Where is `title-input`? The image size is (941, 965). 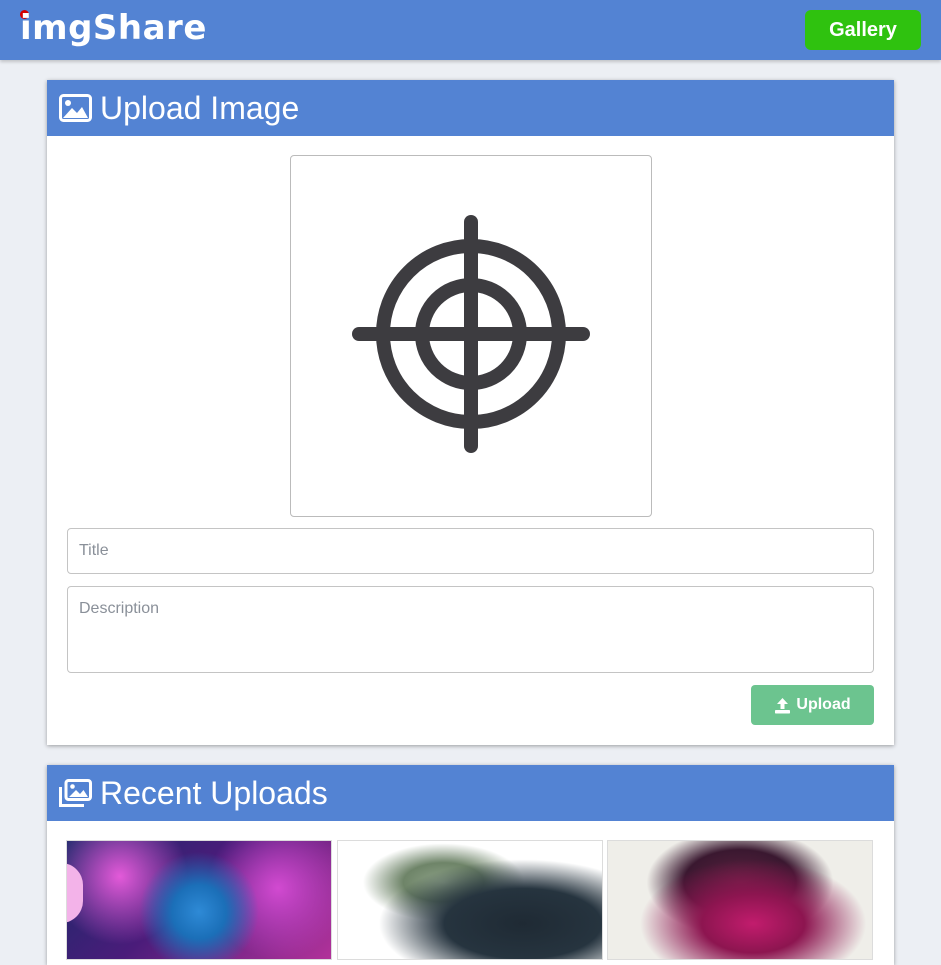
title-input is located at coordinates (470, 551).